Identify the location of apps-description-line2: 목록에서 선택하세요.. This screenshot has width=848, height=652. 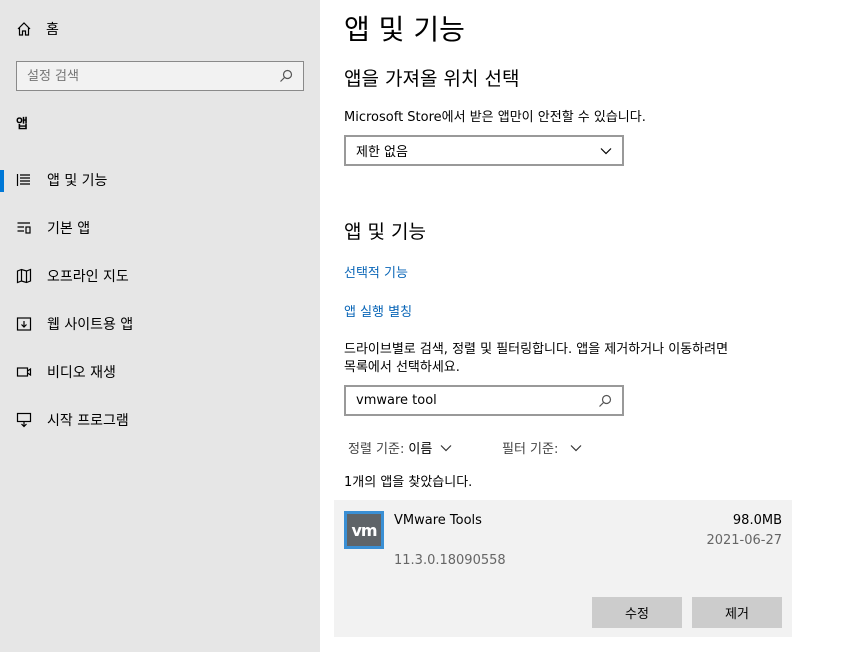
(402, 367).